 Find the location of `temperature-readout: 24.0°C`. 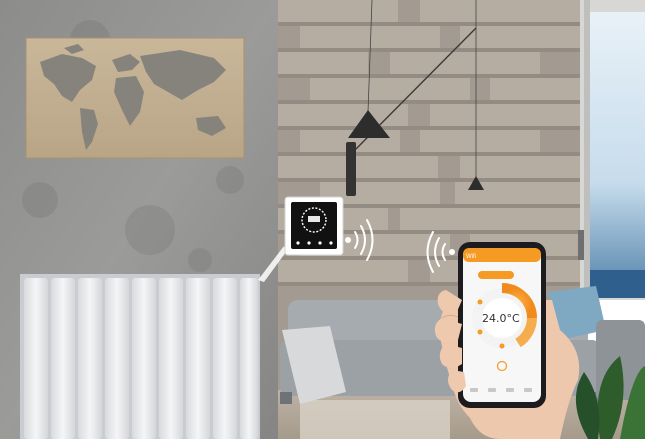

temperature-readout: 24.0°C is located at coordinates (501, 318).